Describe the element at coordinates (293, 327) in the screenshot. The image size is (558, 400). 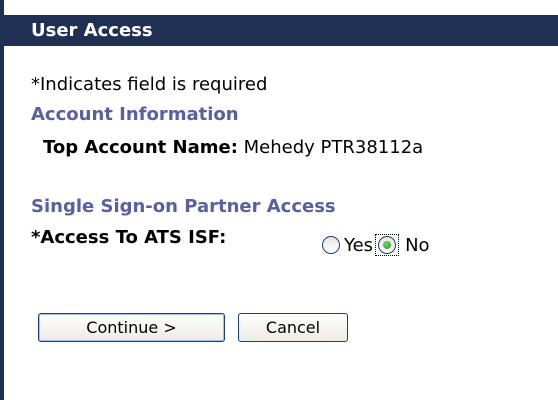
I see `cancel-button: Cancel` at that location.